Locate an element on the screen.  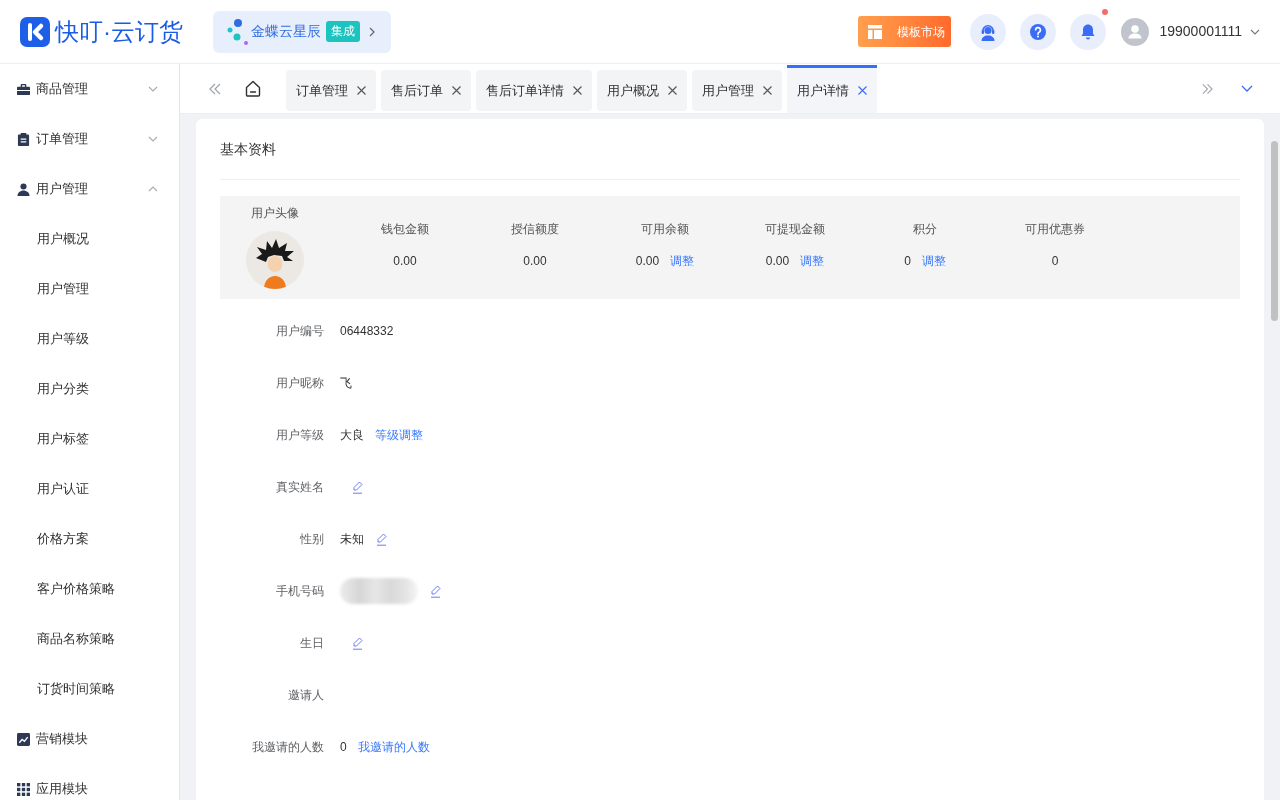
page-tab: 售后订单详情 is located at coordinates (534, 90).